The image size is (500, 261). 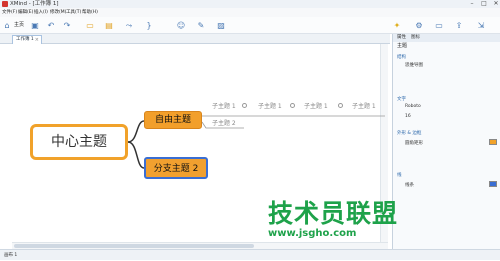 I want to click on font-select: Roboto, so click(x=413, y=106).